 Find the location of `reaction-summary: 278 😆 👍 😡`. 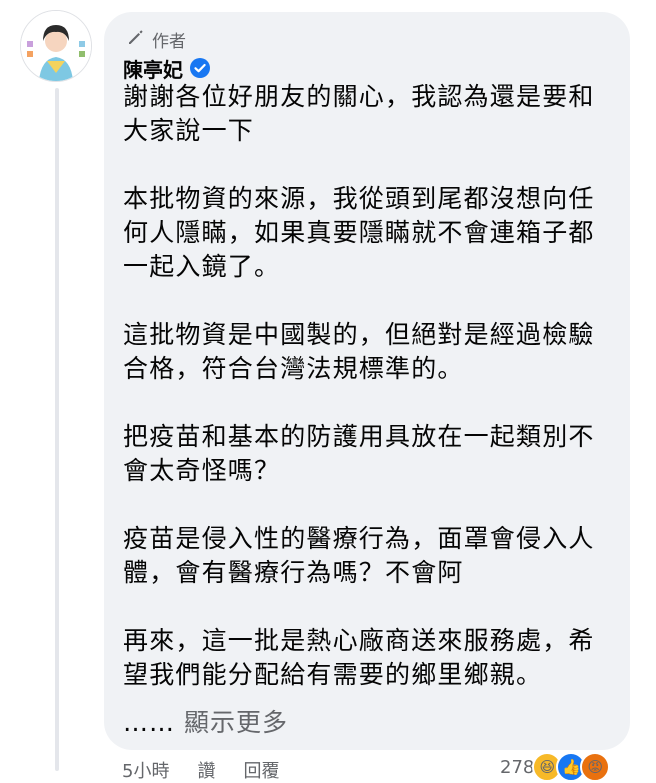

reaction-summary: 278 😆 👍 😡 is located at coordinates (555, 767).